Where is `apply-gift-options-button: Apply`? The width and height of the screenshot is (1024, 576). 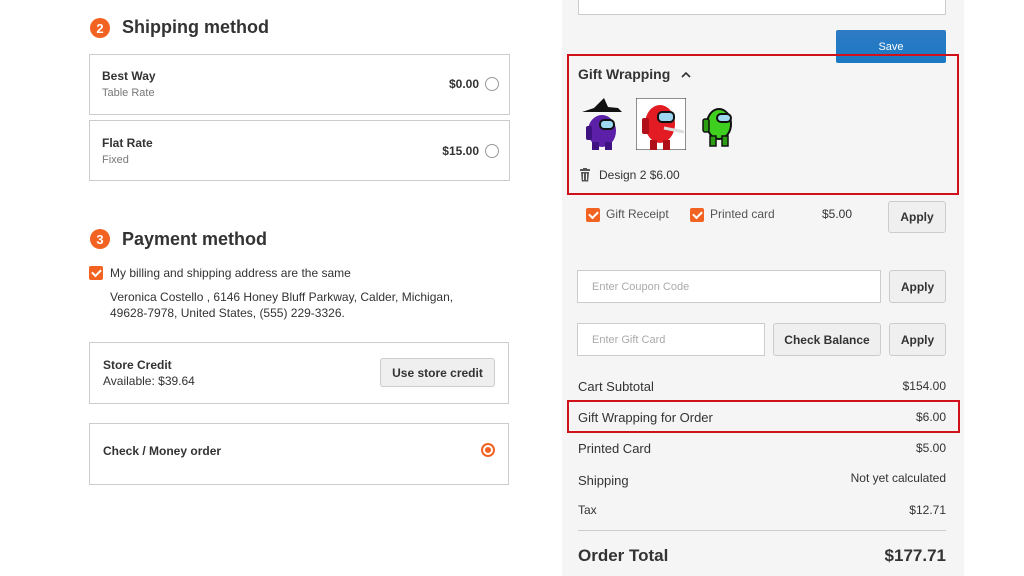
apply-gift-options-button: Apply is located at coordinates (917, 217).